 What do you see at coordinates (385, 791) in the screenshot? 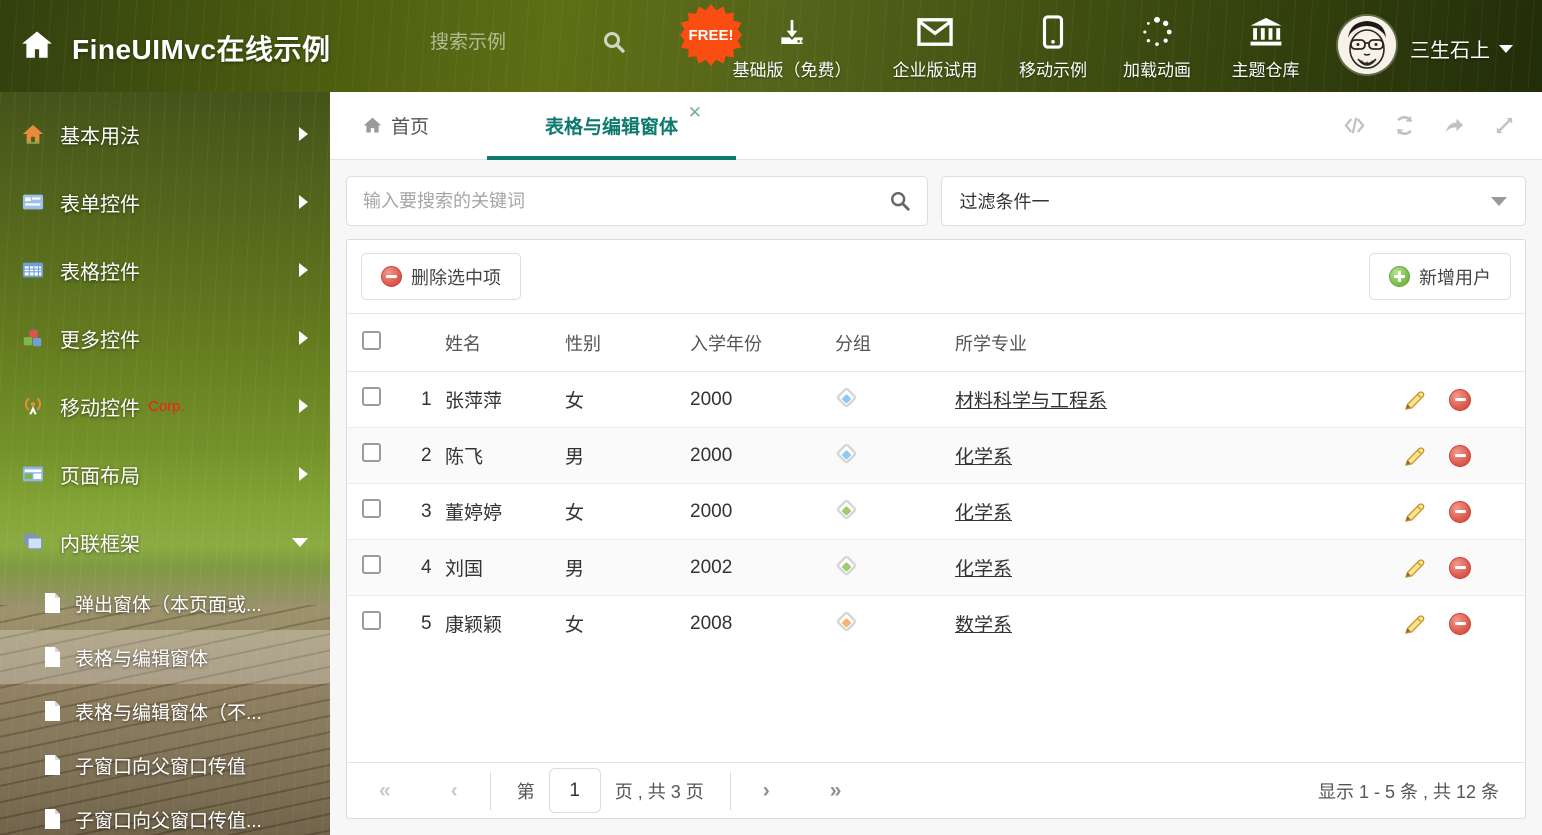
I see `first-page-button: «` at bounding box center [385, 791].